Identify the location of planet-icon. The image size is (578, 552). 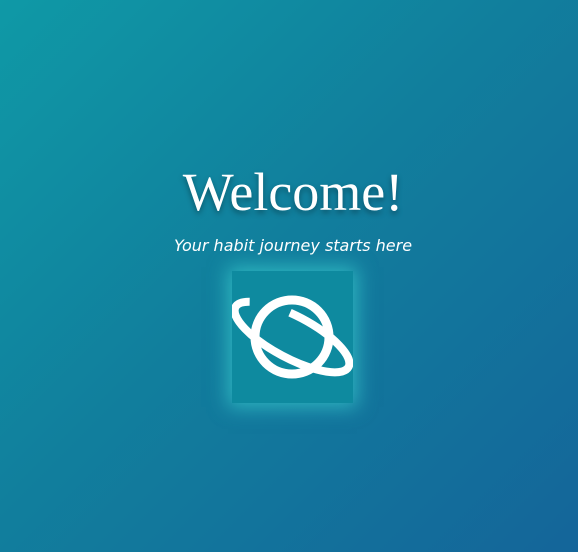
(292, 337).